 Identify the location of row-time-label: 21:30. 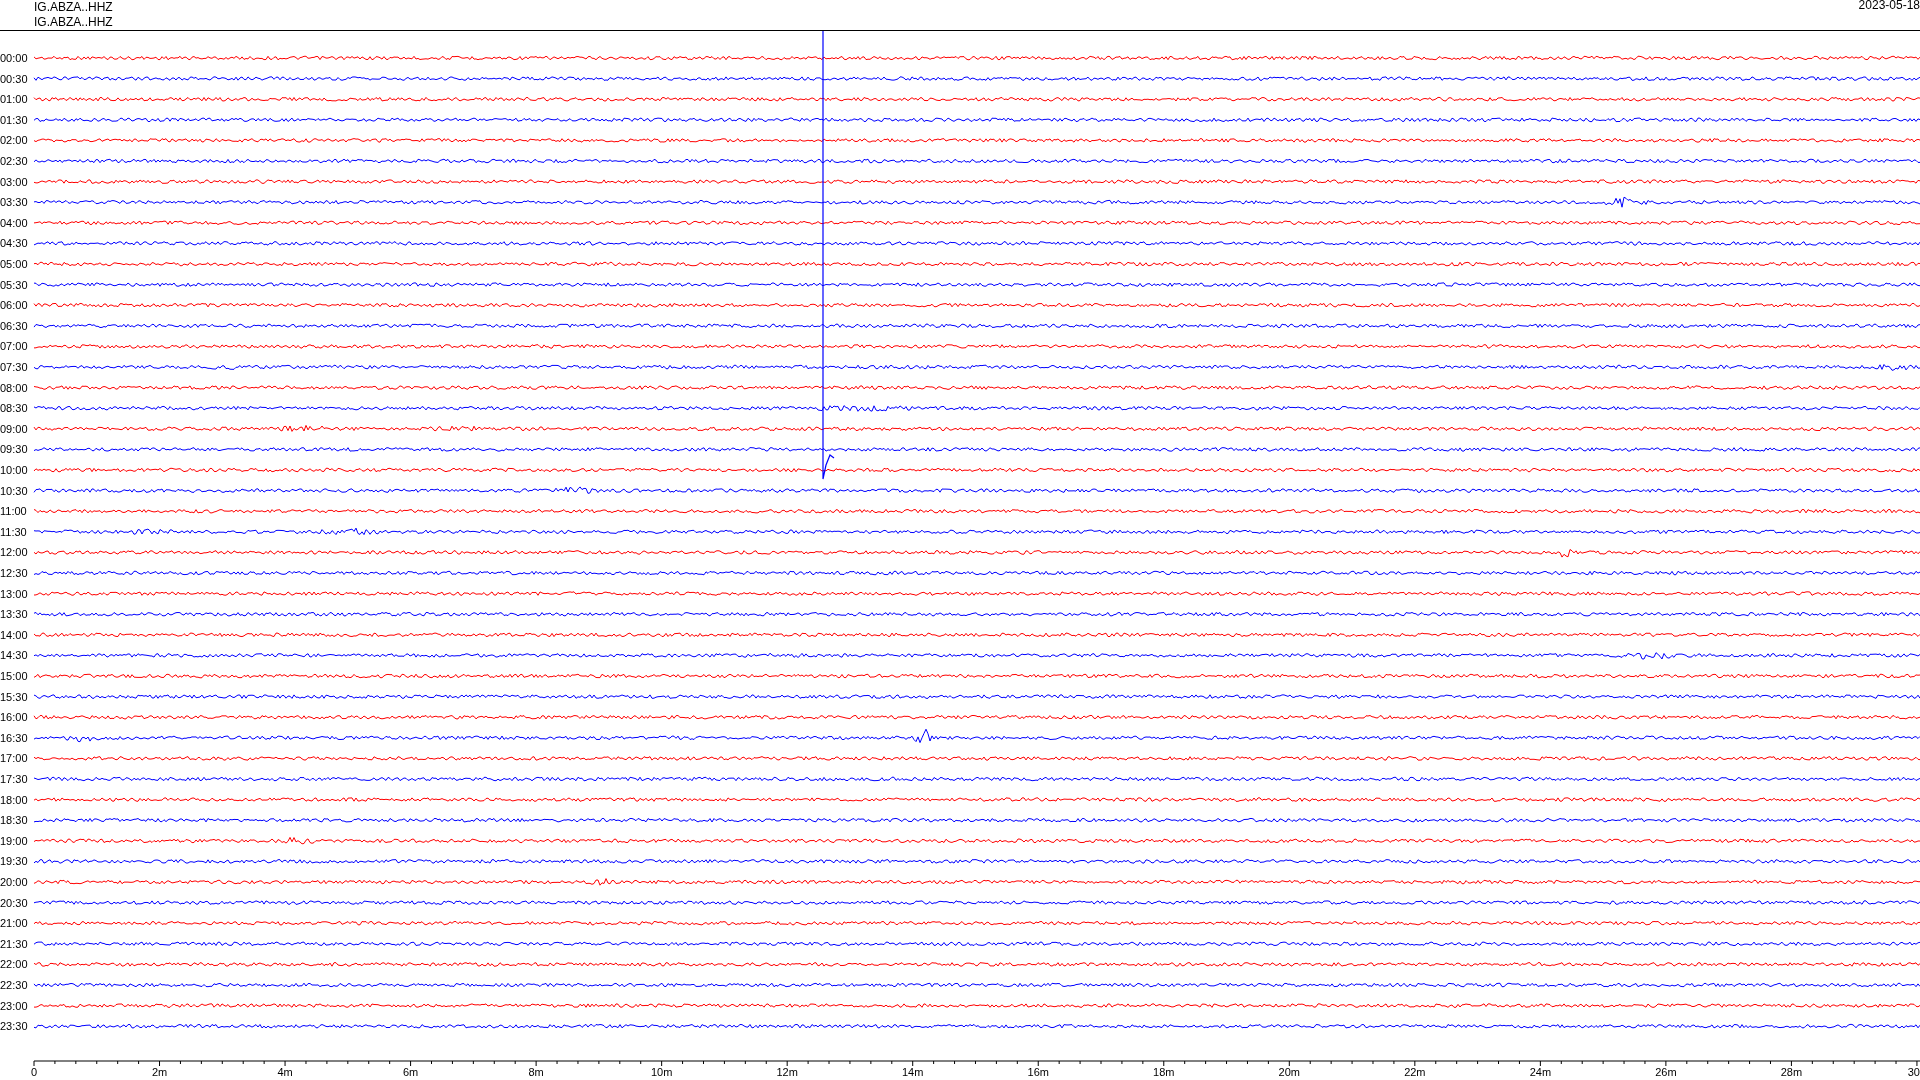
(14, 943).